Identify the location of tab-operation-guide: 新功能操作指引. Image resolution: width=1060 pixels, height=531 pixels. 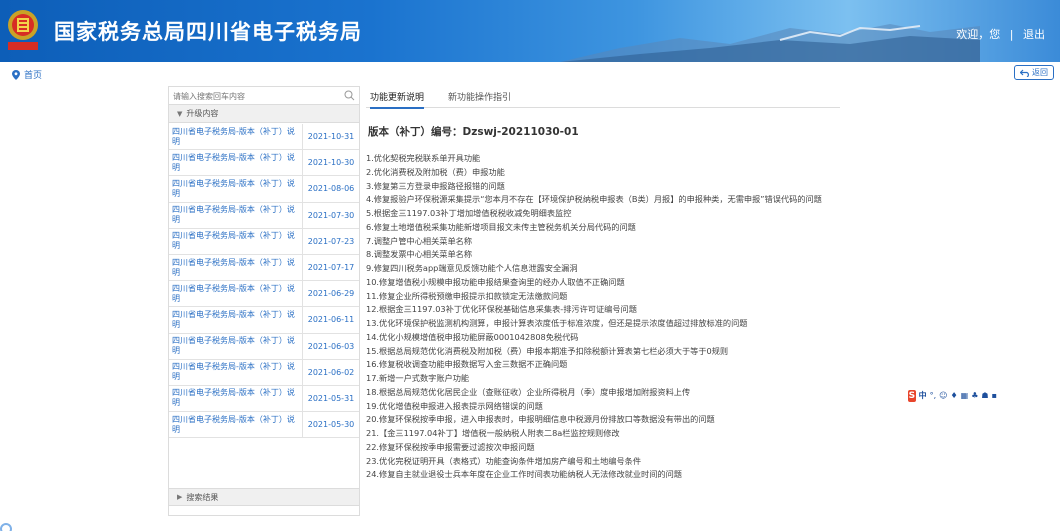
(479, 98).